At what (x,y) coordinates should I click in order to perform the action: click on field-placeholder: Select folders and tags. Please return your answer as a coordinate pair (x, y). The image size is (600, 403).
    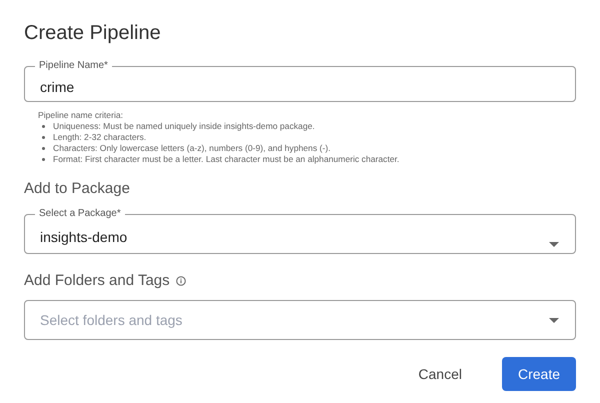
    Looking at the image, I should click on (111, 320).